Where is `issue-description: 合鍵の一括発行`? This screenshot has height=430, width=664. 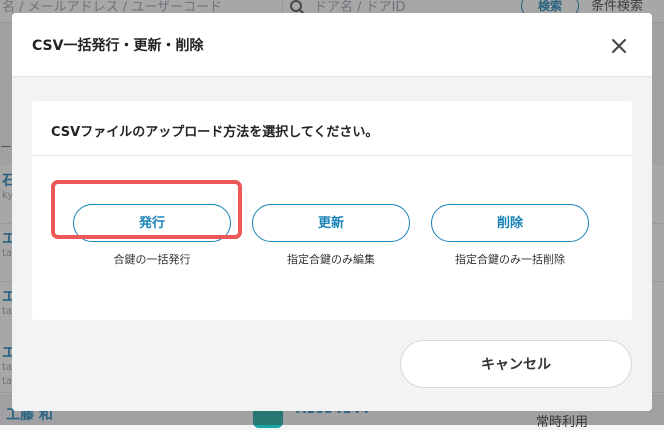 issue-description: 合鍵の一括発行 is located at coordinates (152, 259).